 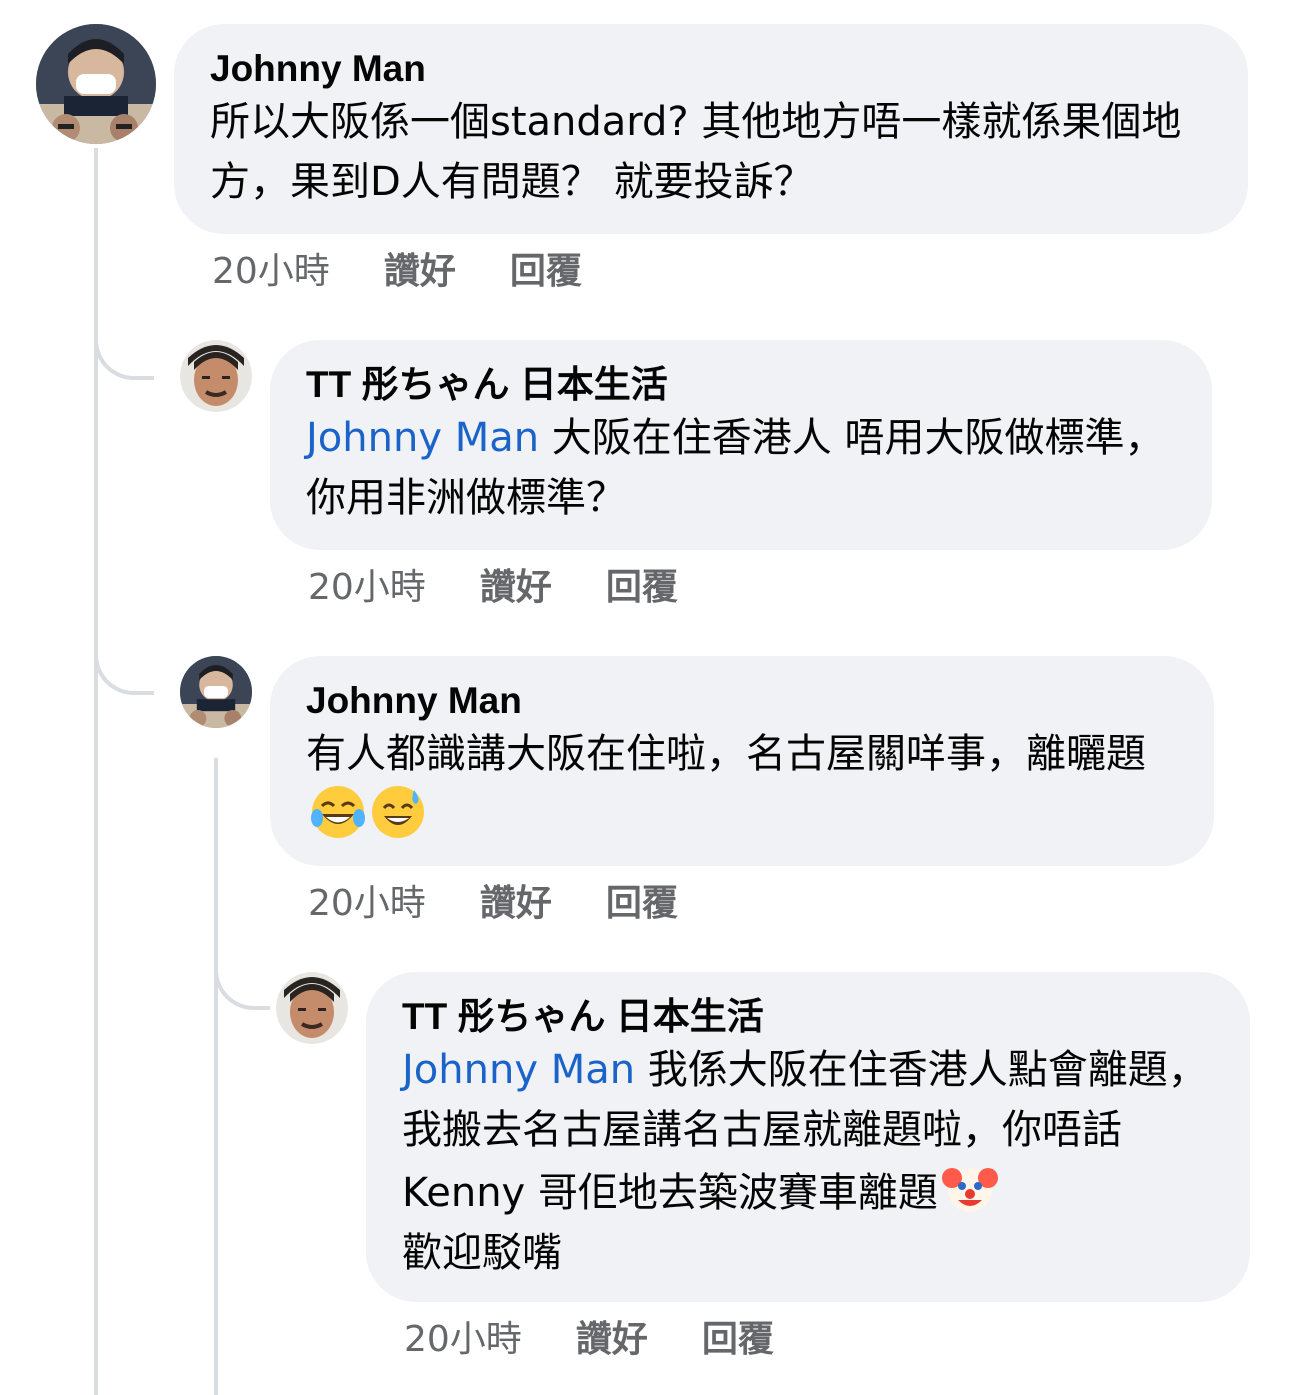 What do you see at coordinates (726, 754) in the screenshot?
I see `comment-body: 有人都識講大阪在住啦，名古屋關咩事，離曬題` at bounding box center [726, 754].